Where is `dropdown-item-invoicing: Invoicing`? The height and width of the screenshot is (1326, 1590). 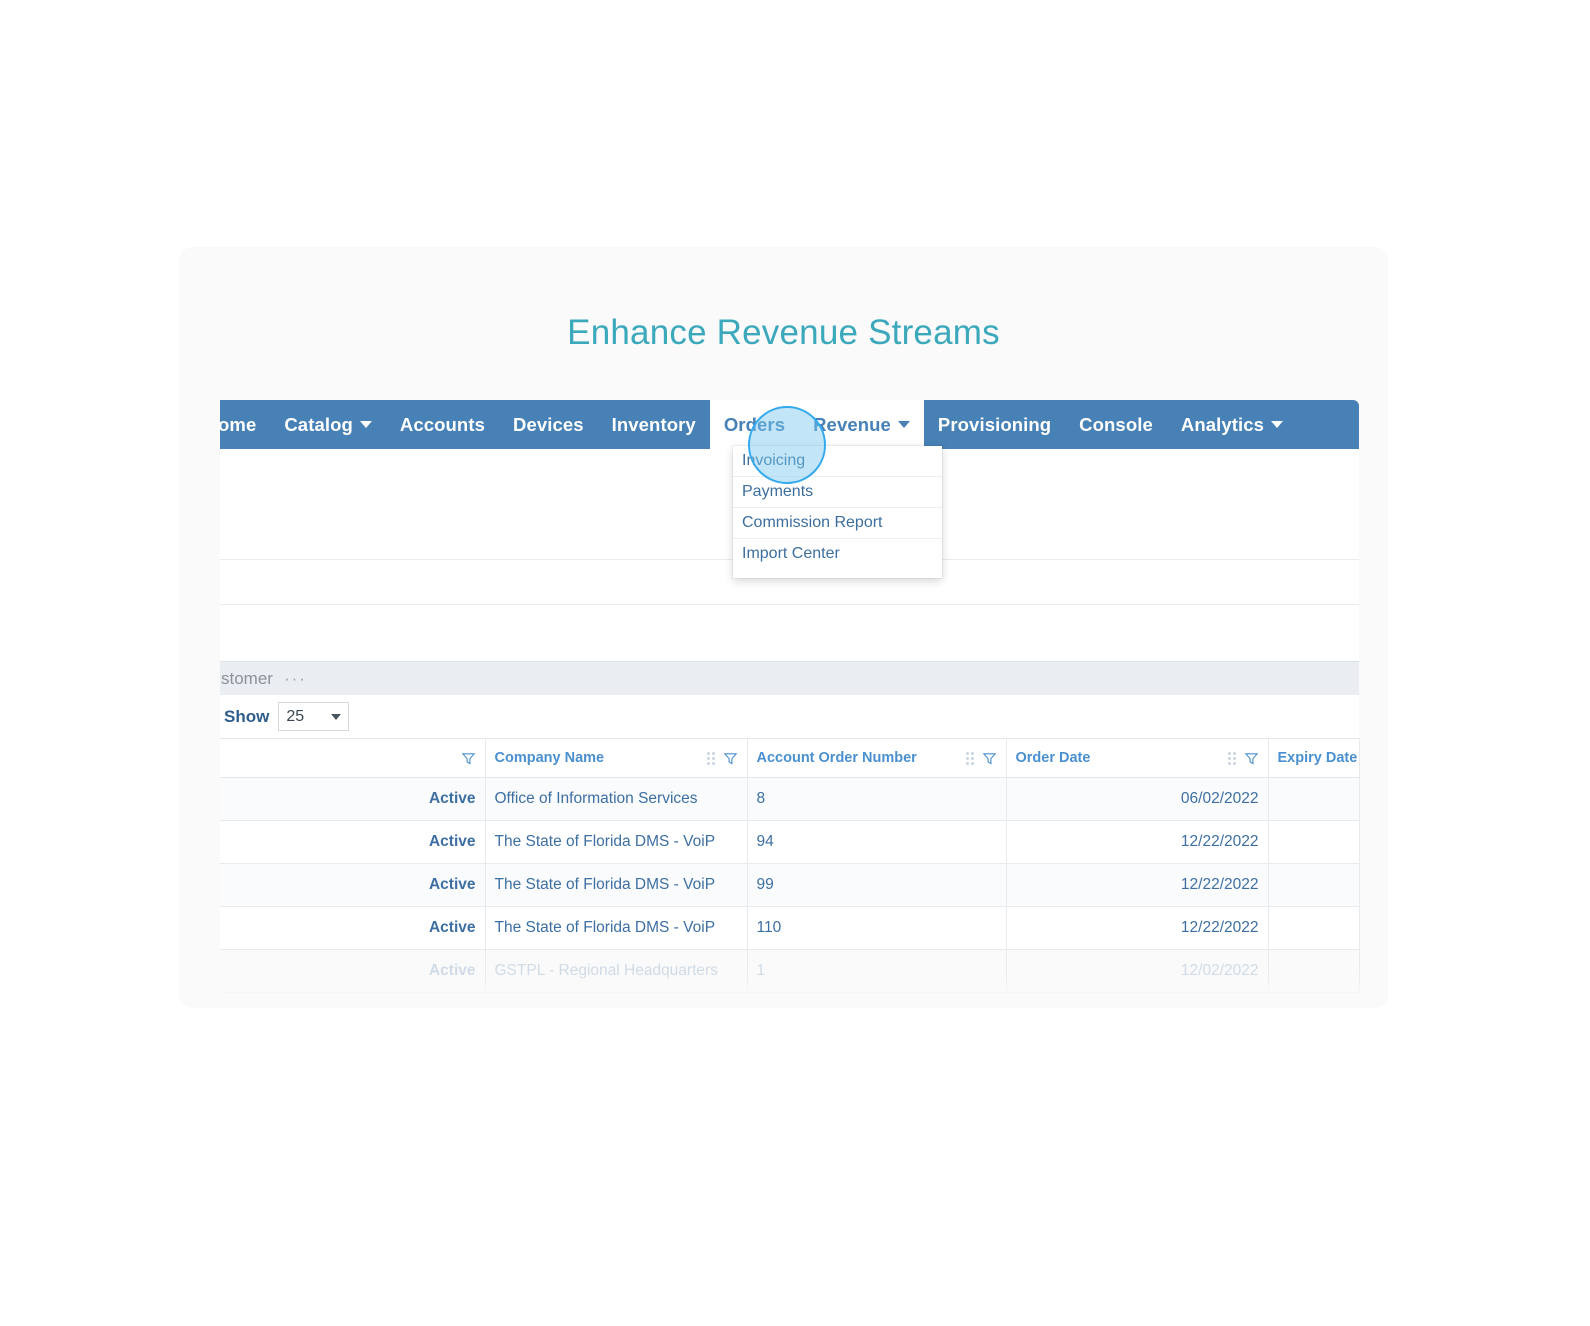 dropdown-item-invoicing: Invoicing is located at coordinates (837, 461).